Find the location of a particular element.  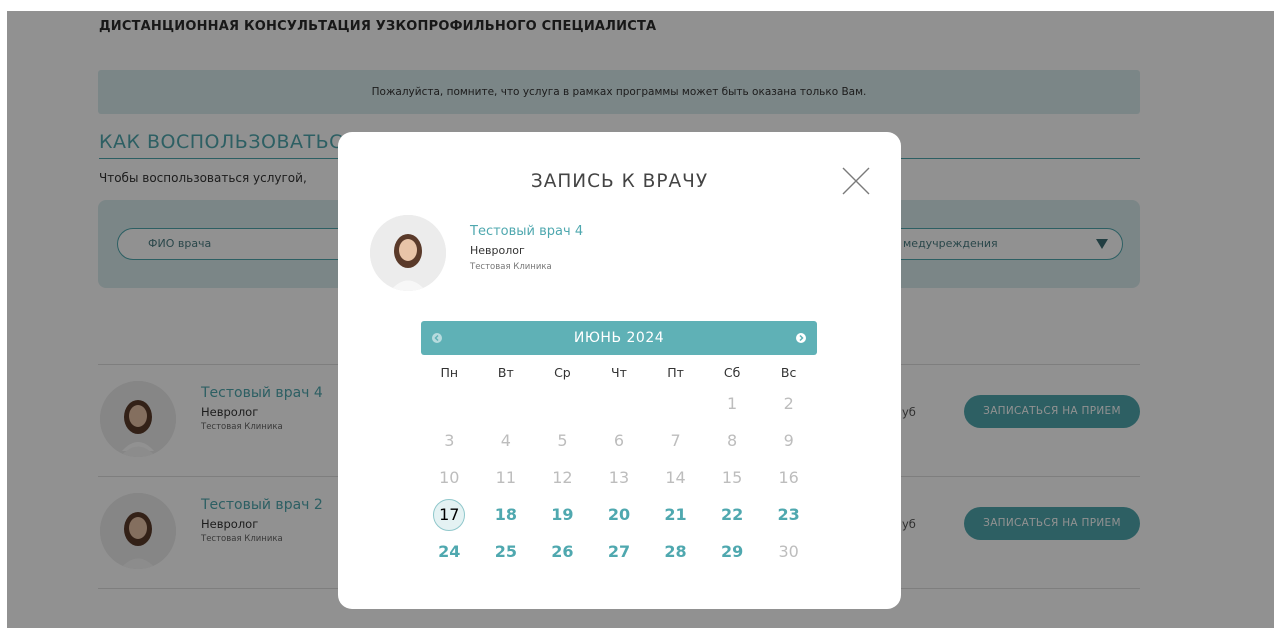

calendar-day: 23 is located at coordinates (788, 515).